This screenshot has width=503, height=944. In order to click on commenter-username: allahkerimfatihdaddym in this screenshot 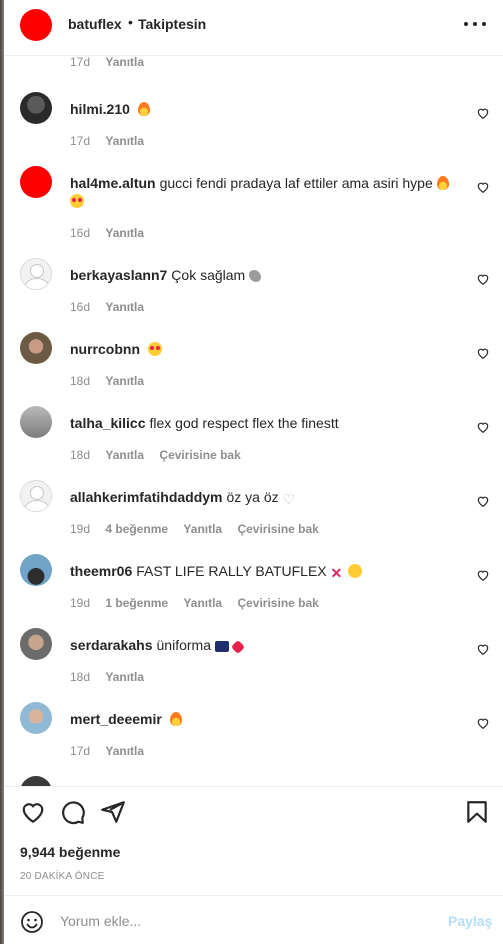, I will do `click(146, 497)`.